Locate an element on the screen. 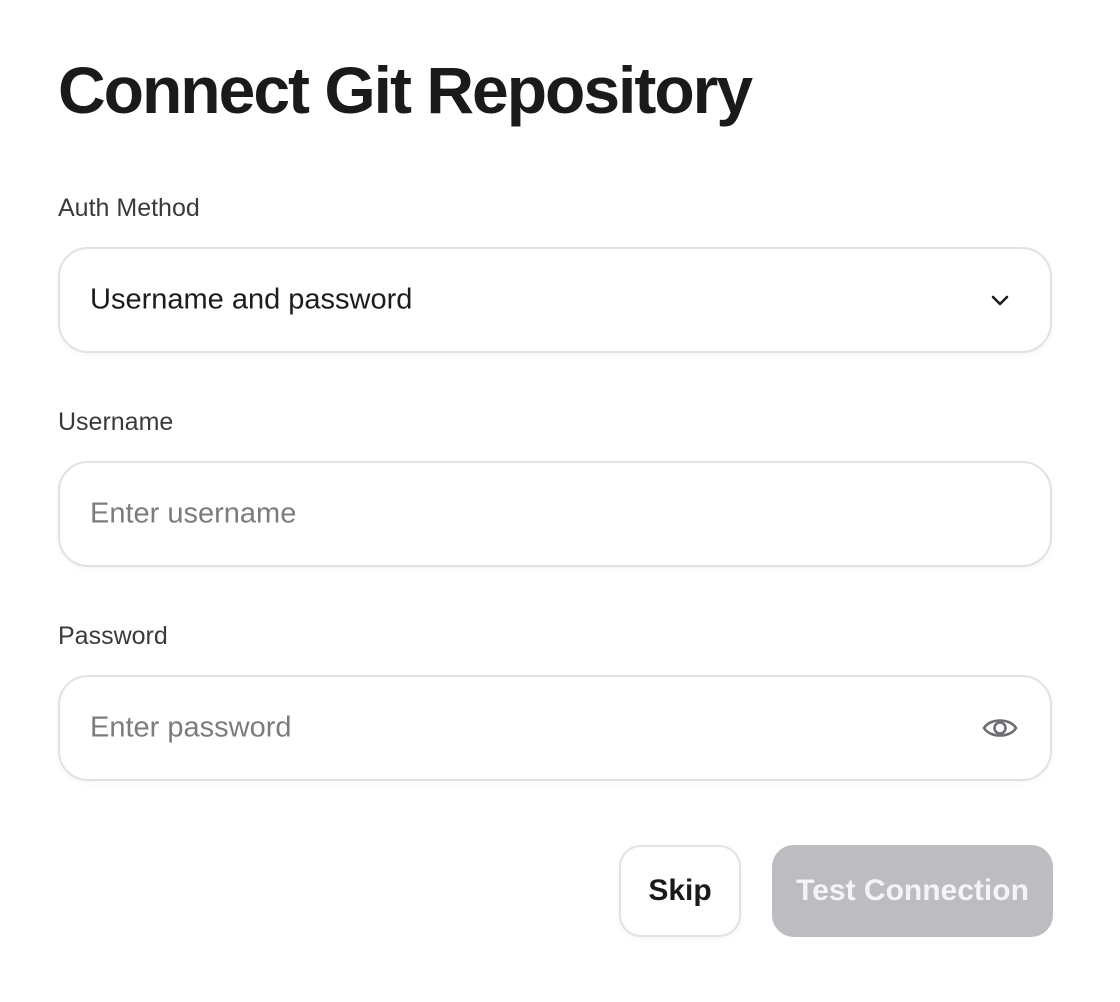  password-field: Enter password is located at coordinates (555, 728).